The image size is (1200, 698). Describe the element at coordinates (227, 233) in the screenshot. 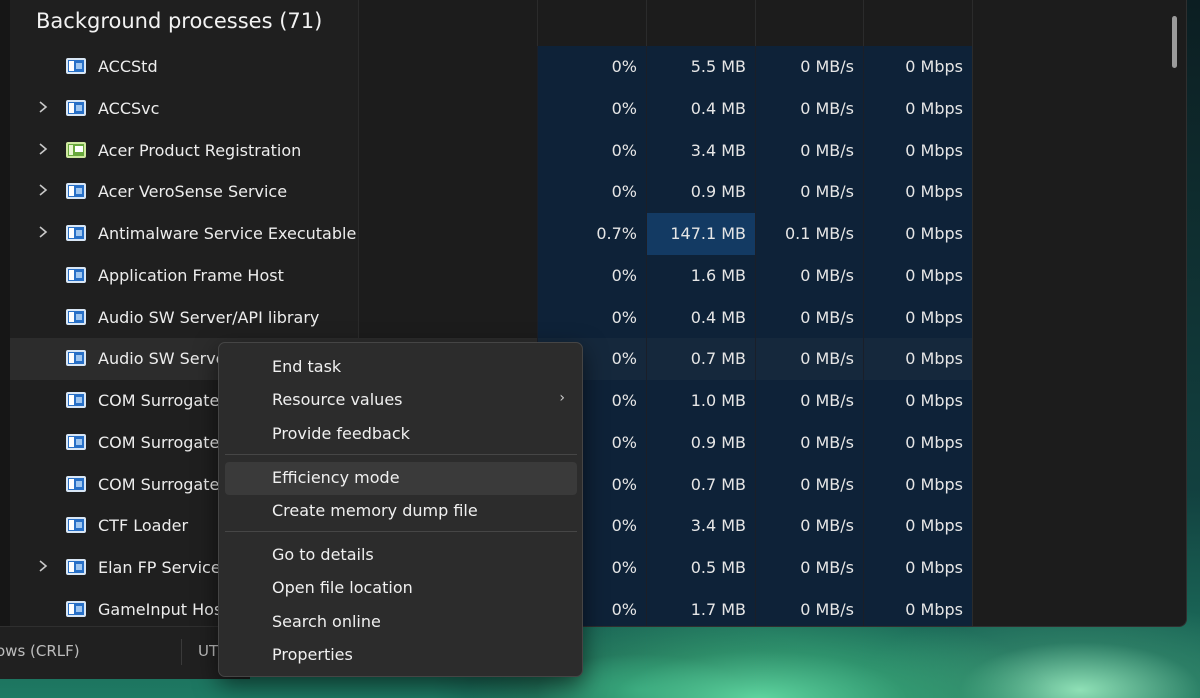

I see `process-name: Antimalware Service Executable` at that location.